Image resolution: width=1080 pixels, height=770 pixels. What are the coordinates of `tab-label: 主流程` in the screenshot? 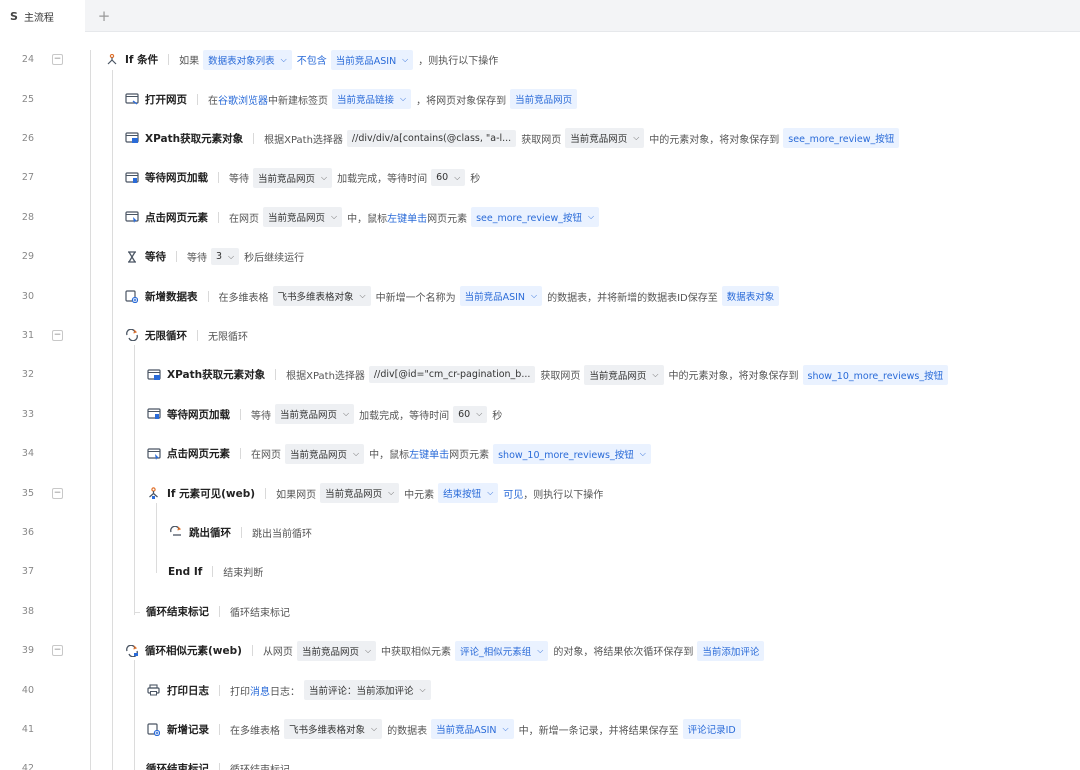 It's located at (38, 18).